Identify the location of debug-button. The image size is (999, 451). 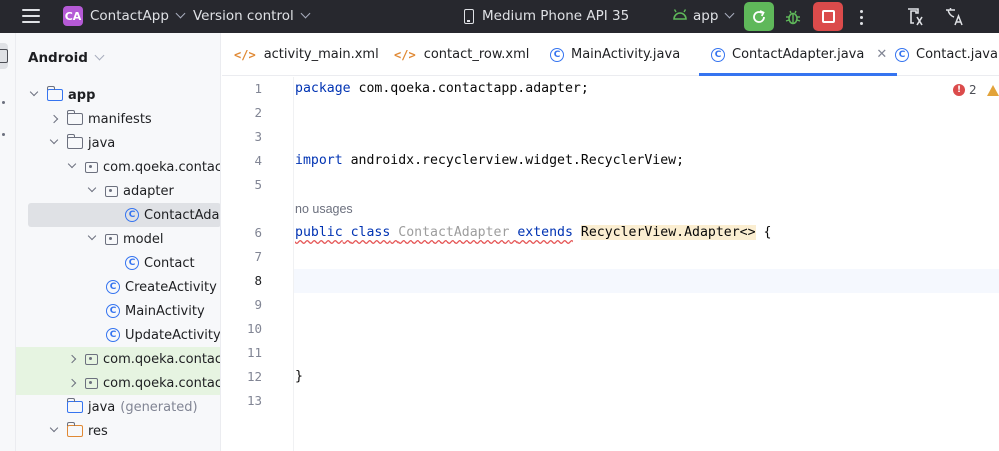
(793, 17).